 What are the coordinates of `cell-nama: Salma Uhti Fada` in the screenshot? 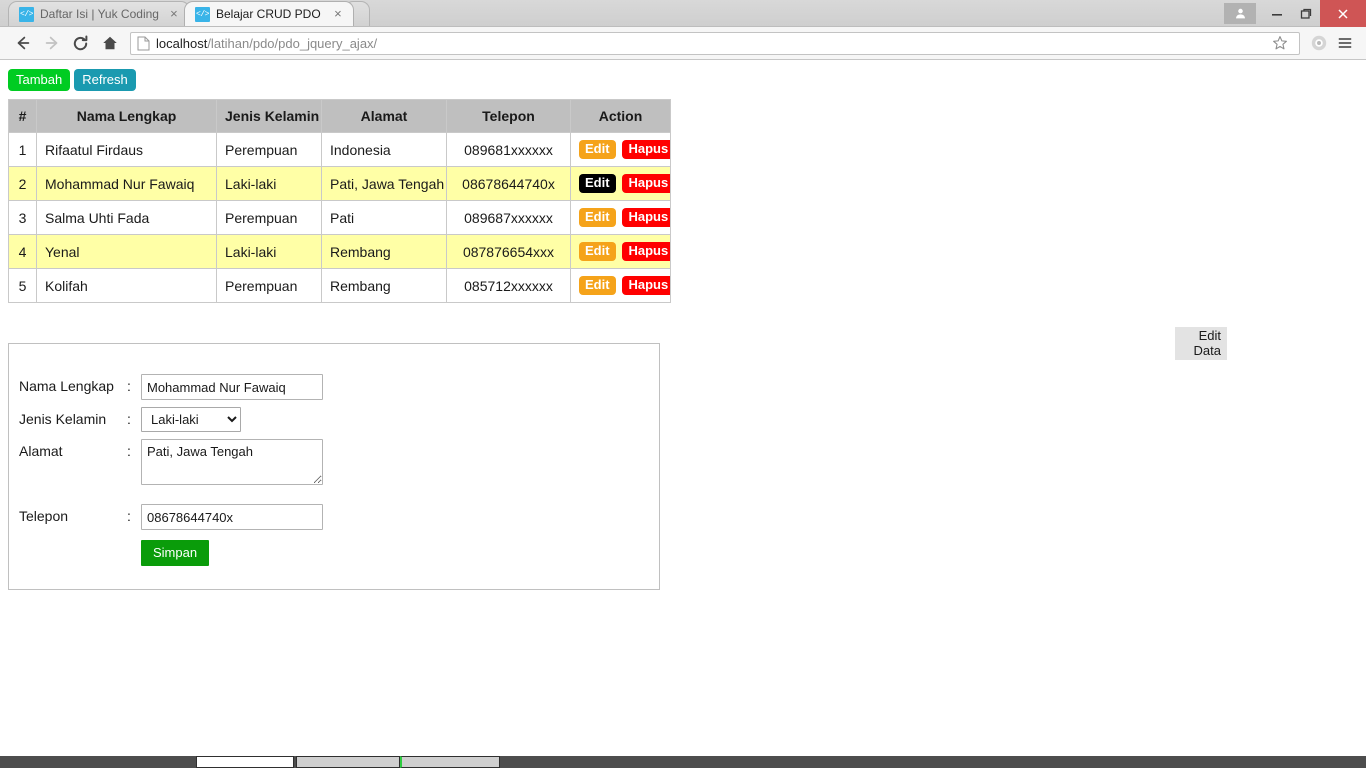 It's located at (126, 217).